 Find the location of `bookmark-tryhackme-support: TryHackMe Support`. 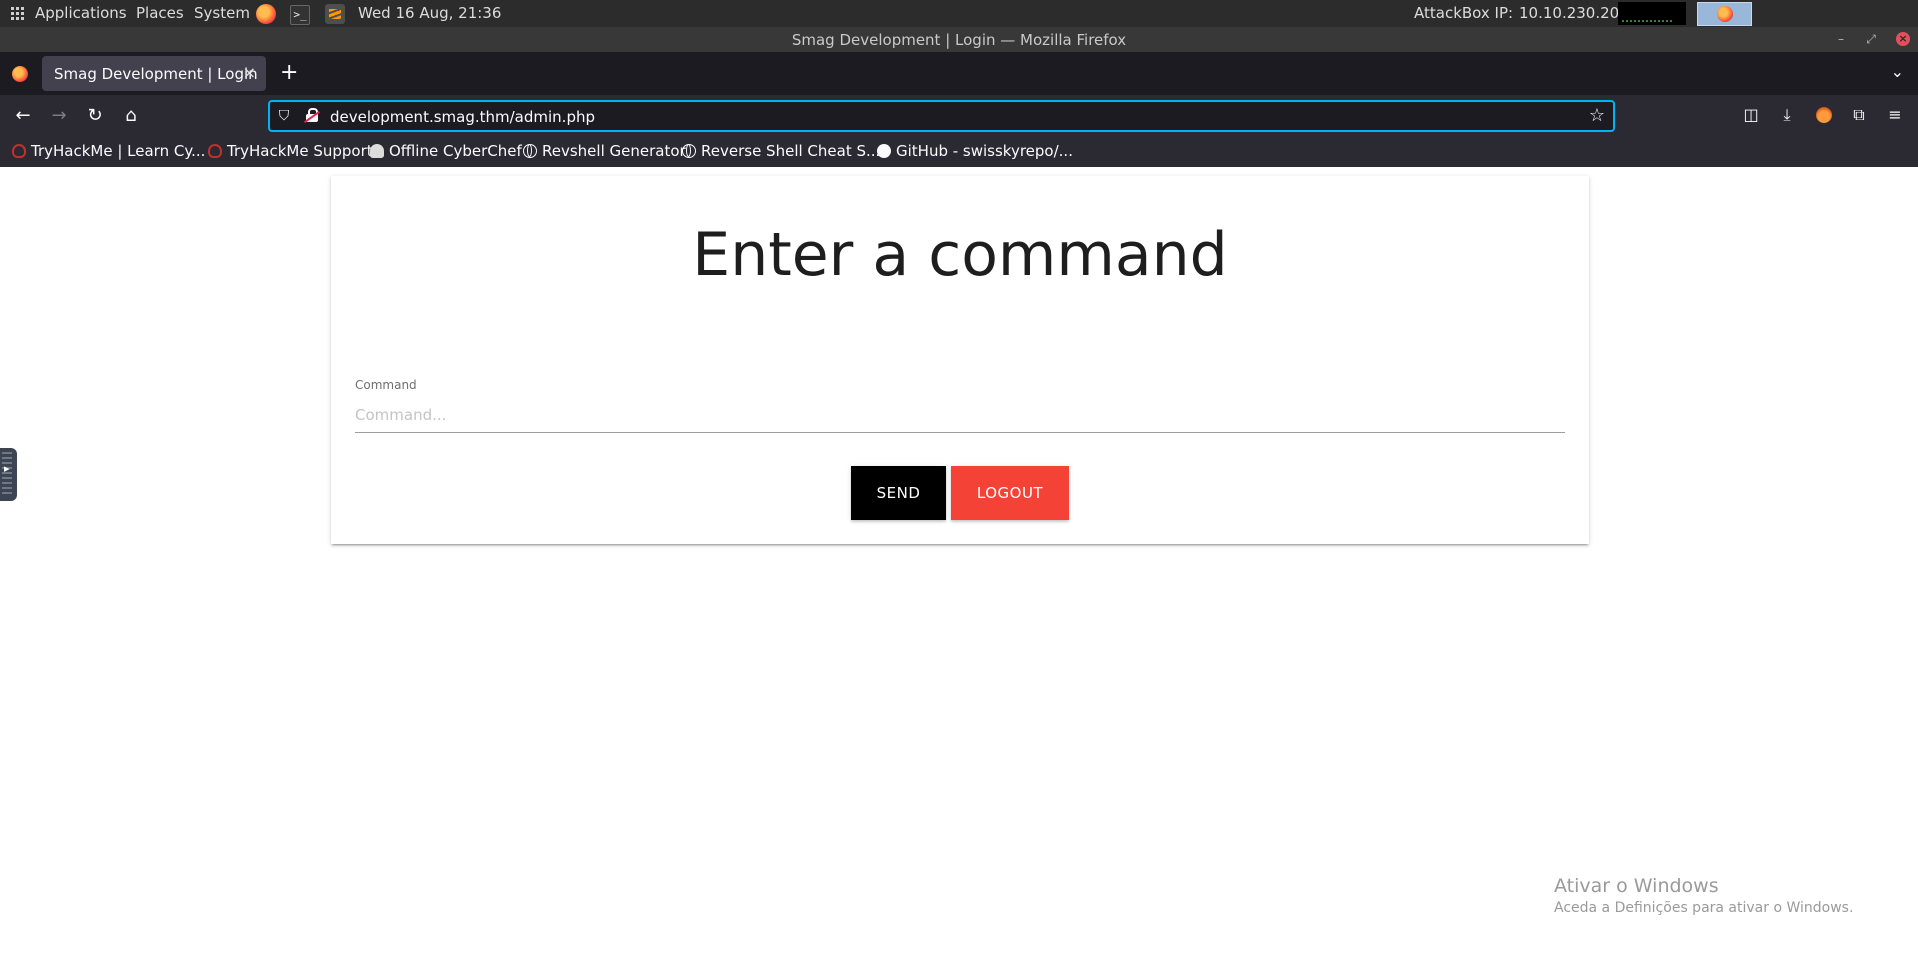

bookmark-tryhackme-support: TryHackMe Support is located at coordinates (290, 151).